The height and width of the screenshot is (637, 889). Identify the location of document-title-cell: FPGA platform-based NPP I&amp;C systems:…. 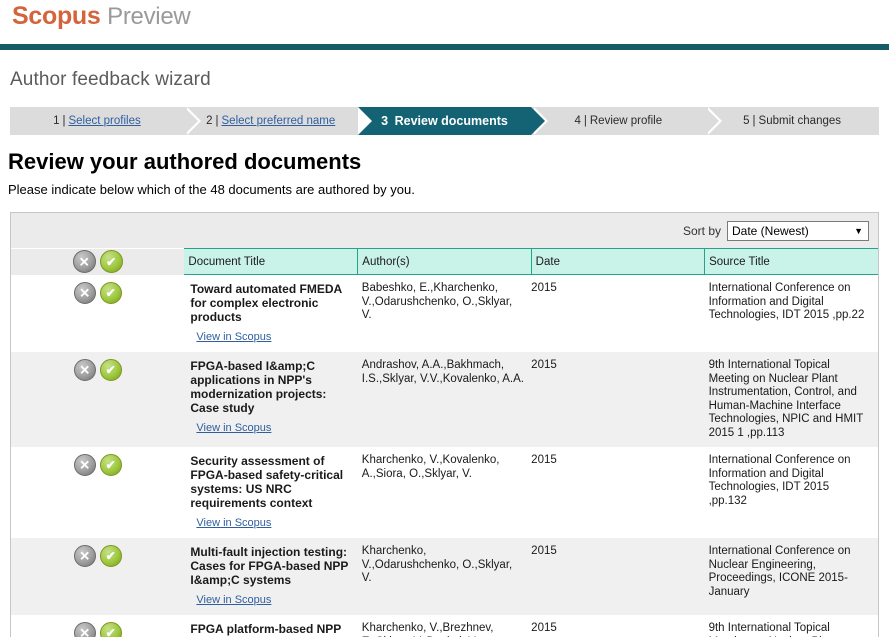
(271, 626).